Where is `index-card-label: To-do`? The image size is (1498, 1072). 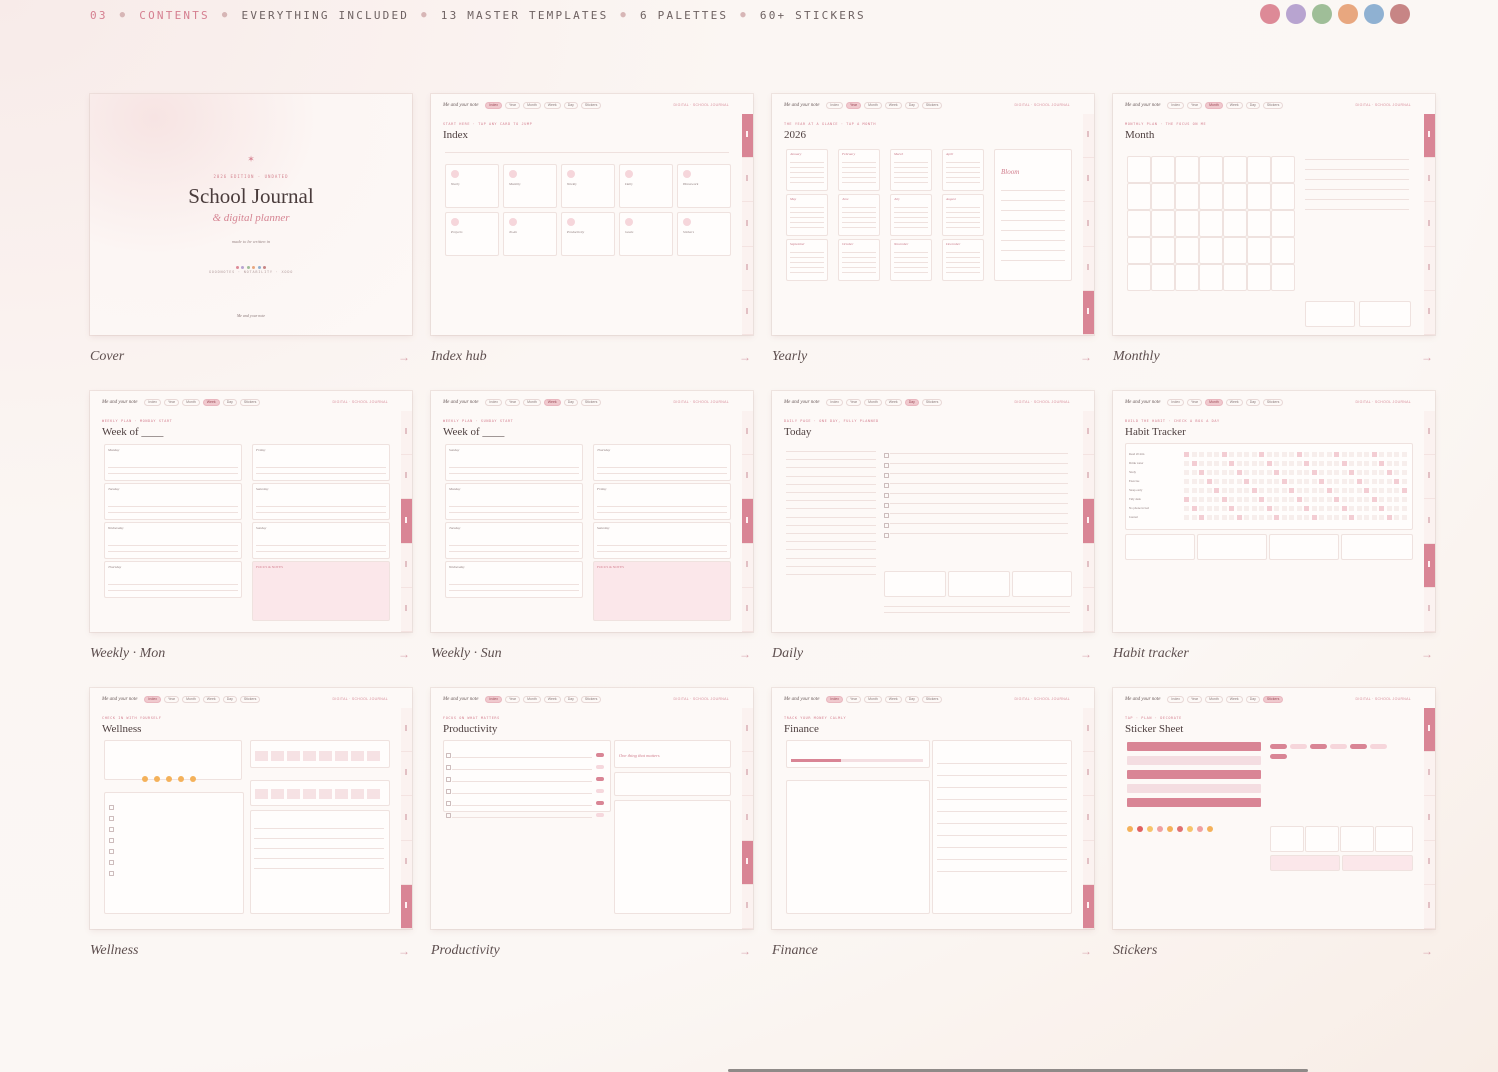 index-card-label: To-do is located at coordinates (513, 232).